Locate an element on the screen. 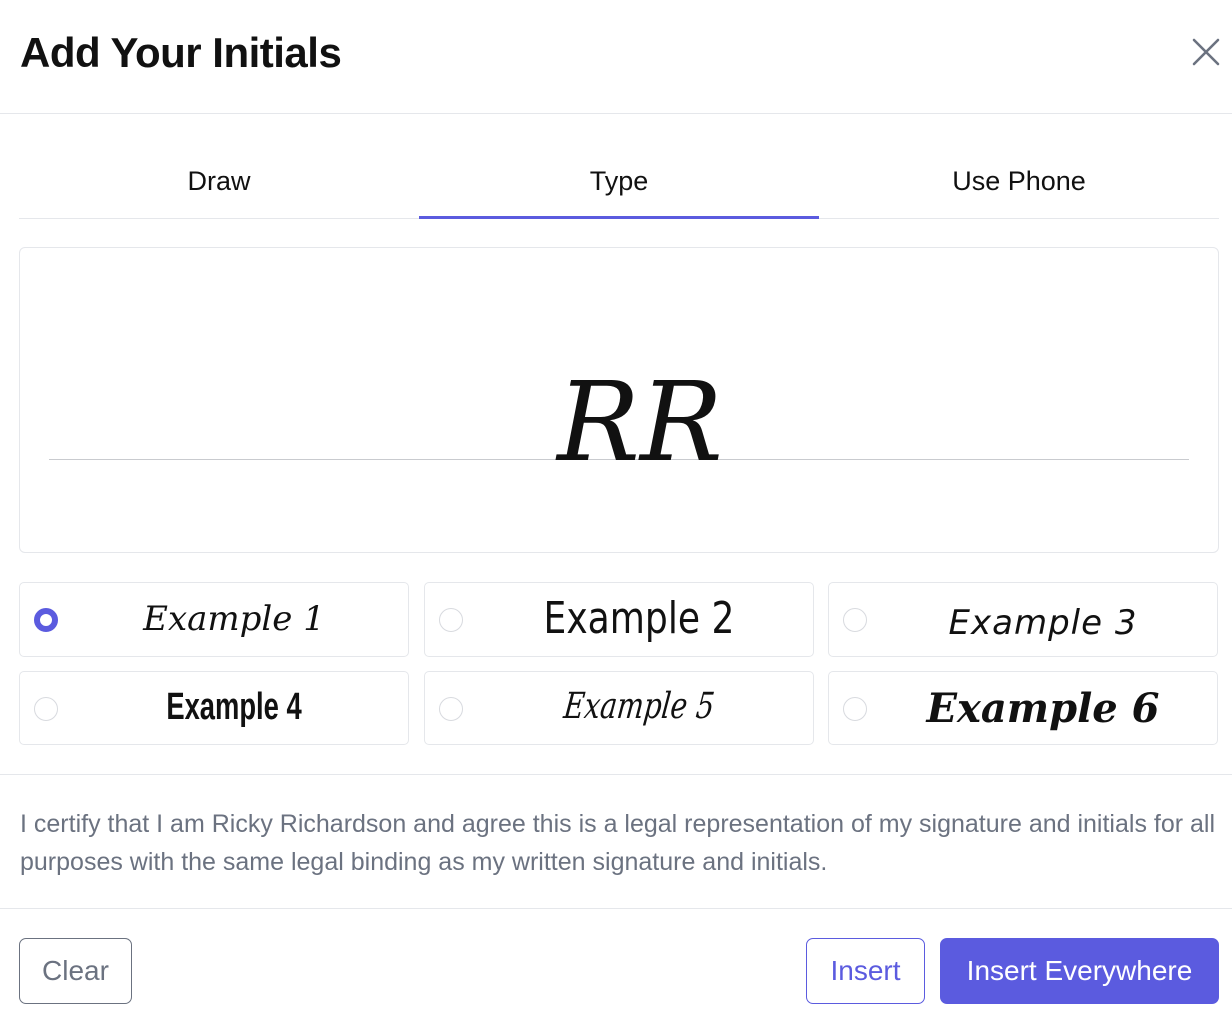  style-option-6: Example 6 is located at coordinates (1023, 708).